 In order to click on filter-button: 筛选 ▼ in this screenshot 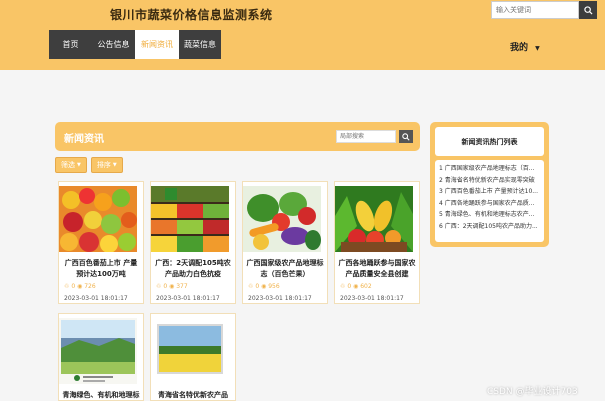, I will do `click(71, 165)`.